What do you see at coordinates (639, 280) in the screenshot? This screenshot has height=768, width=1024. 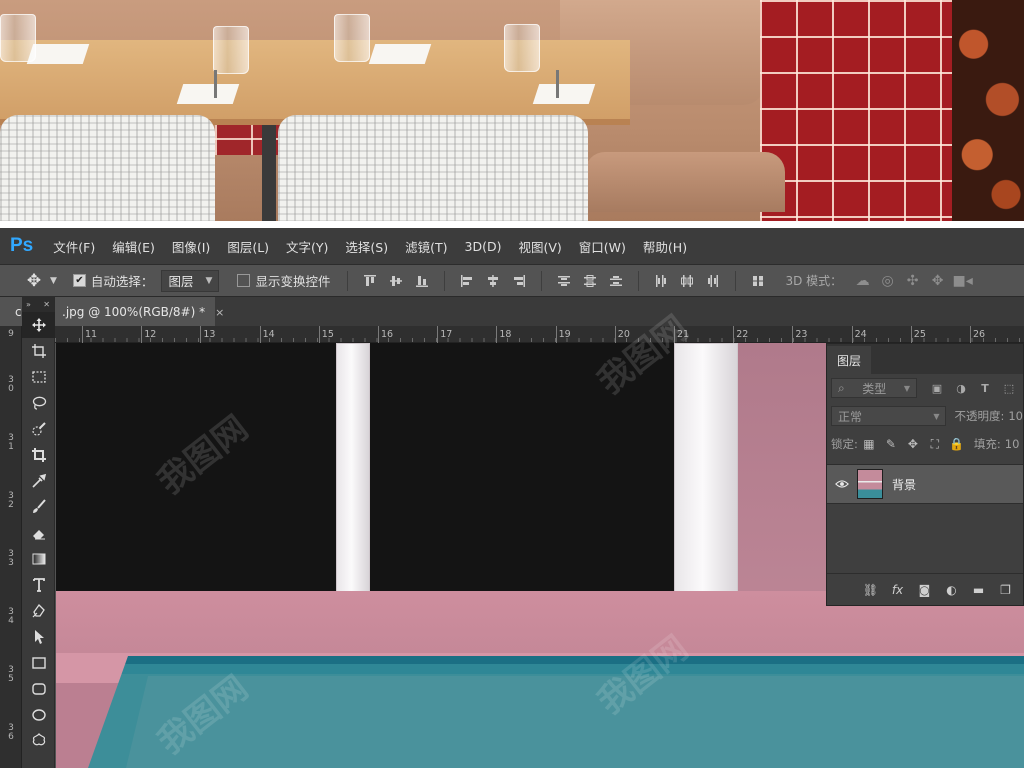 I see `divider` at bounding box center [639, 280].